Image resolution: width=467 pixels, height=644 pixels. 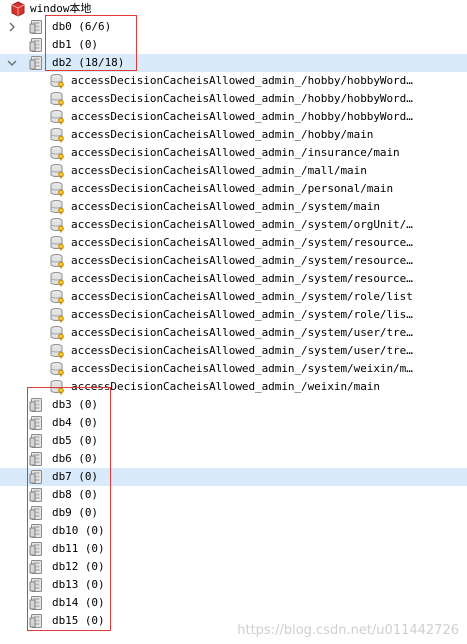 I want to click on db-row: db9 (0), so click(x=233, y=513).